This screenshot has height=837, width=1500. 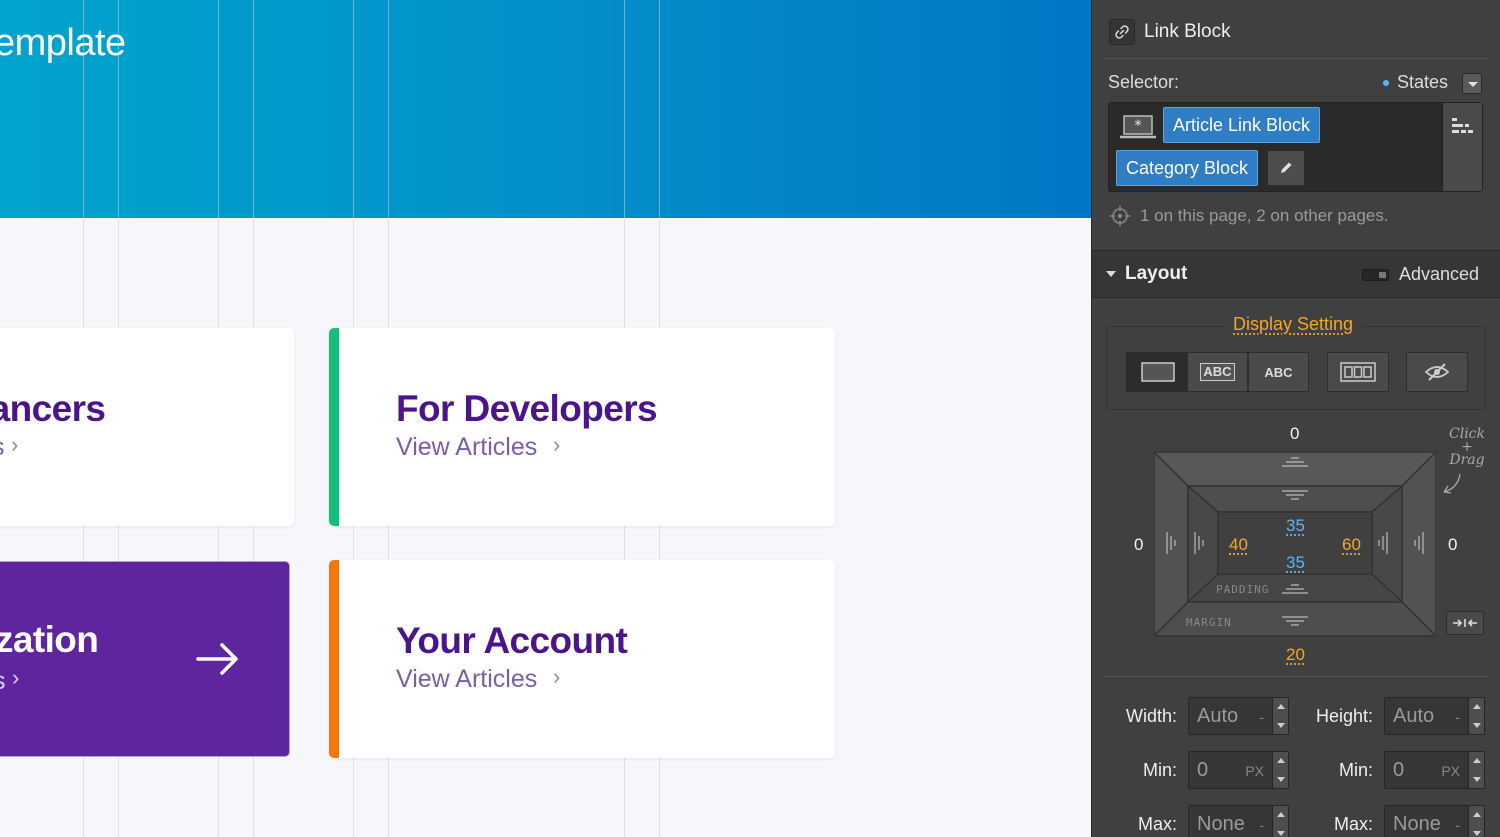 I want to click on class-tag-category-block: Category Block, so click(x=1187, y=168).